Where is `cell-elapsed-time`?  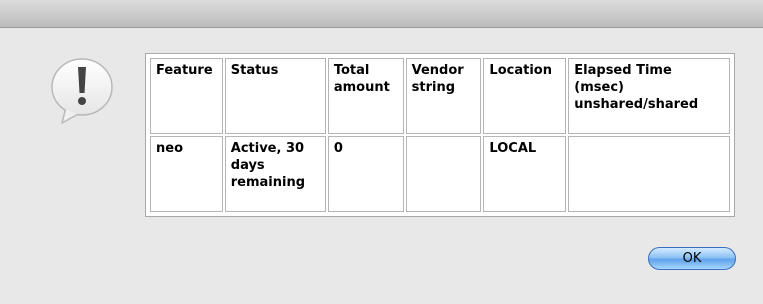
cell-elapsed-time is located at coordinates (649, 174).